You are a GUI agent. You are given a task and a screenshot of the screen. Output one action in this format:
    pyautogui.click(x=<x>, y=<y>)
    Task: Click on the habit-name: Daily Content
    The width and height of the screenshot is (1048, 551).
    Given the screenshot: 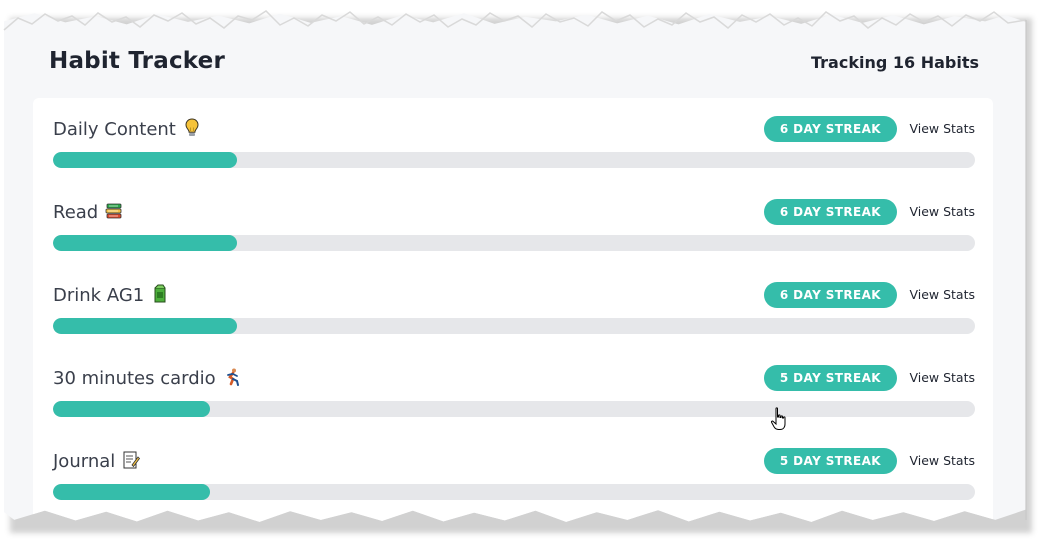 What is the action you would take?
    pyautogui.click(x=127, y=129)
    